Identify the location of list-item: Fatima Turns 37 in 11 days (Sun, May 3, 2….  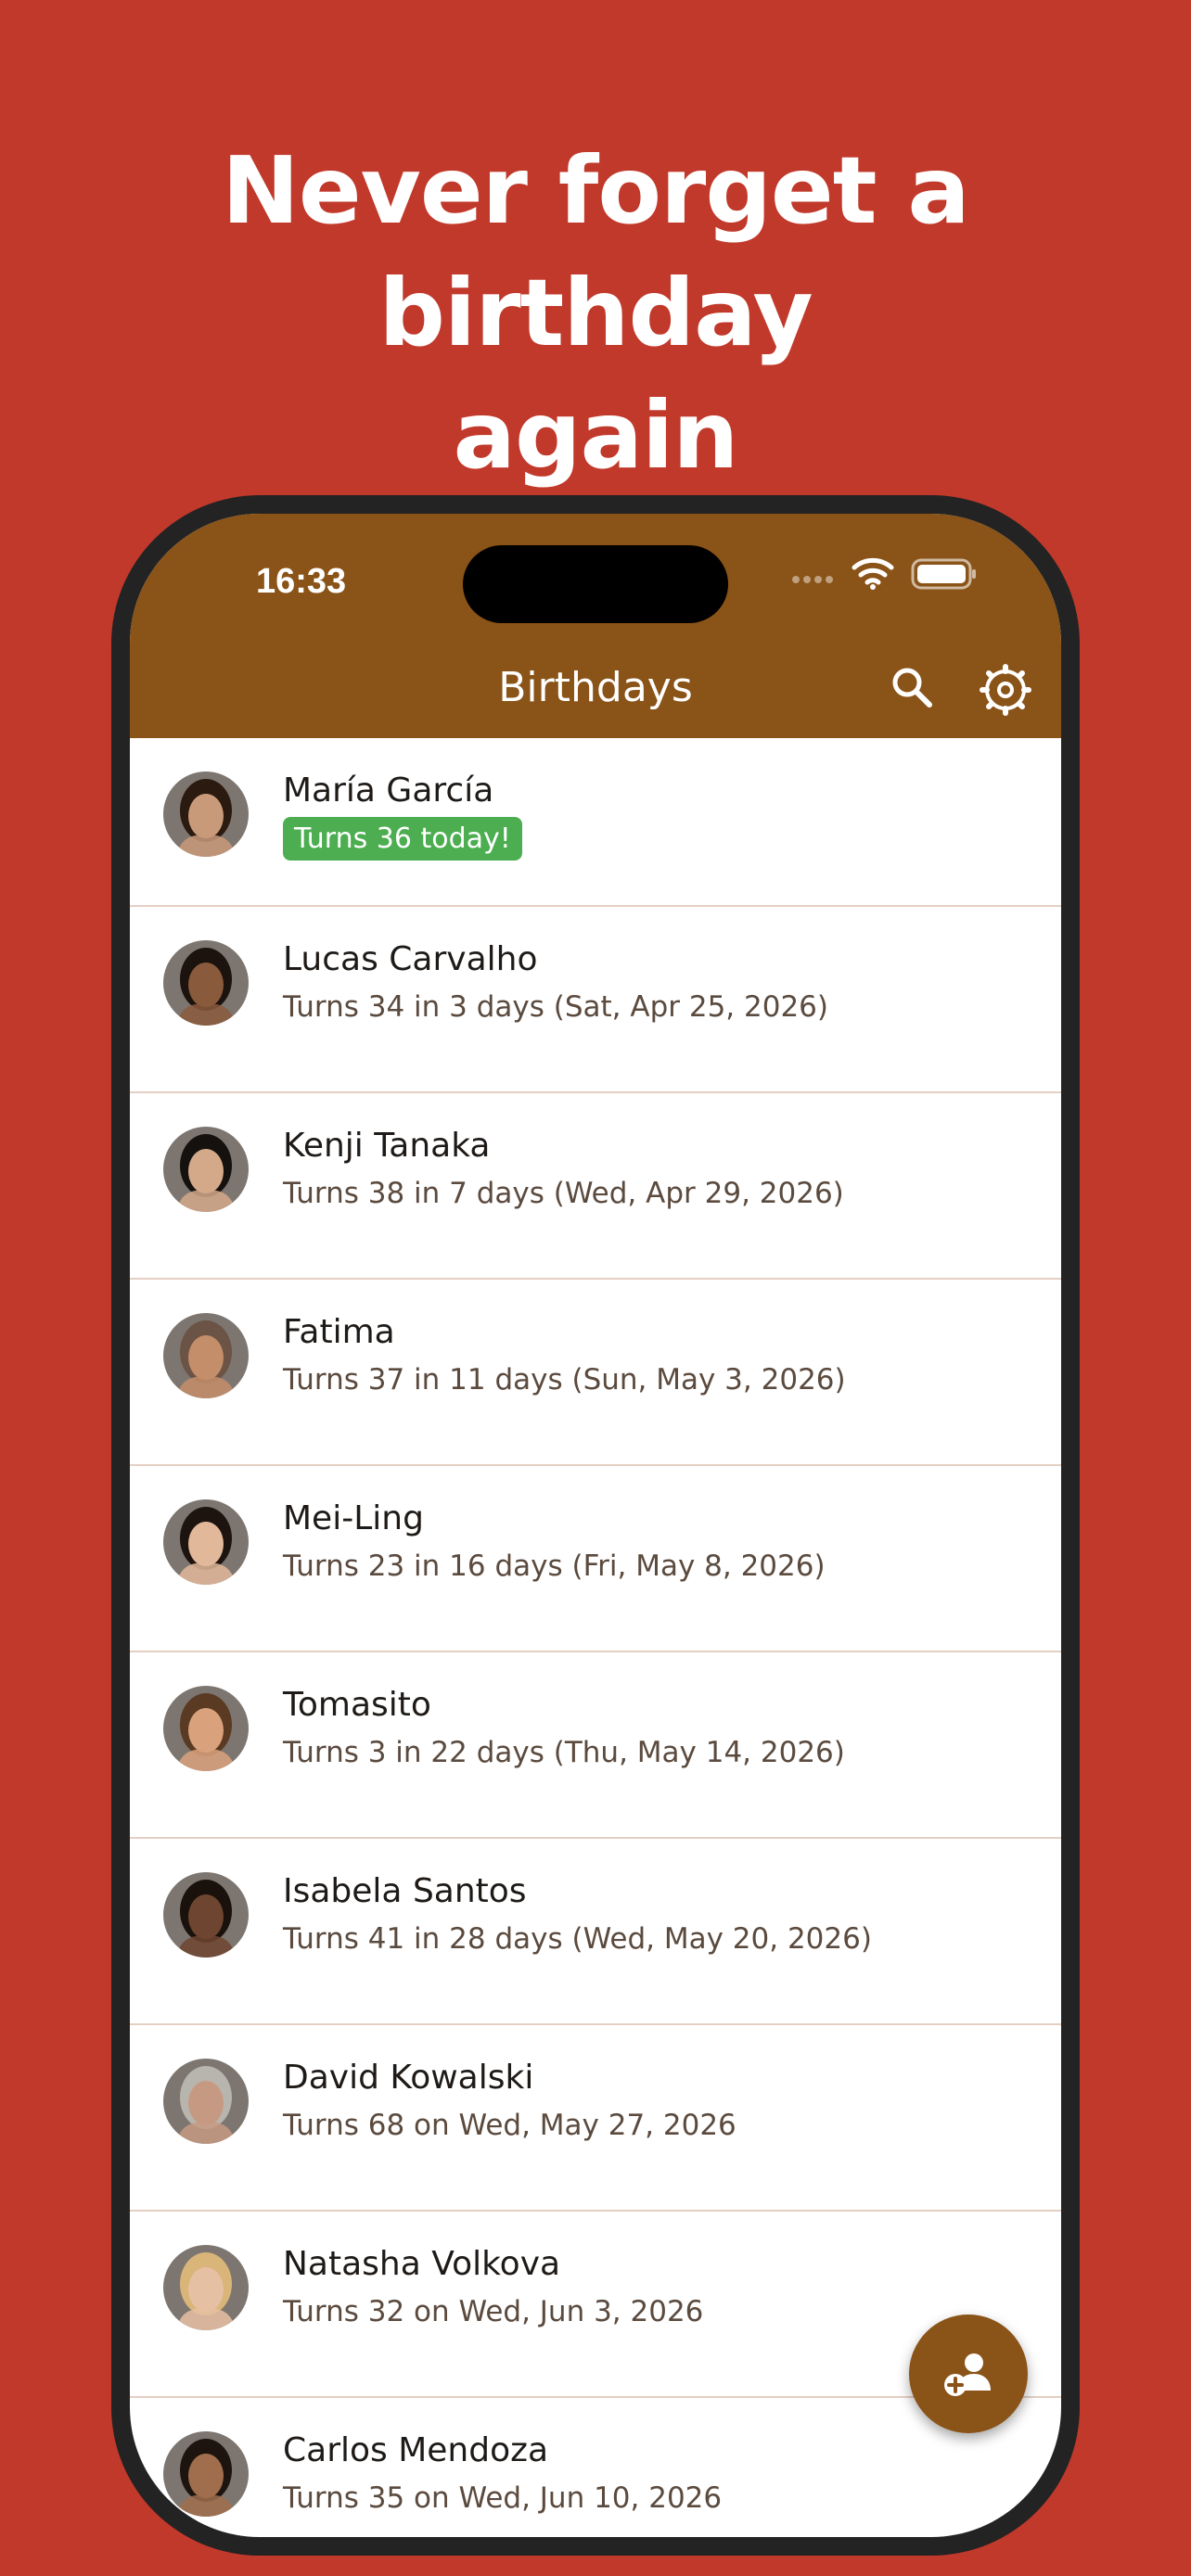
(595, 1373).